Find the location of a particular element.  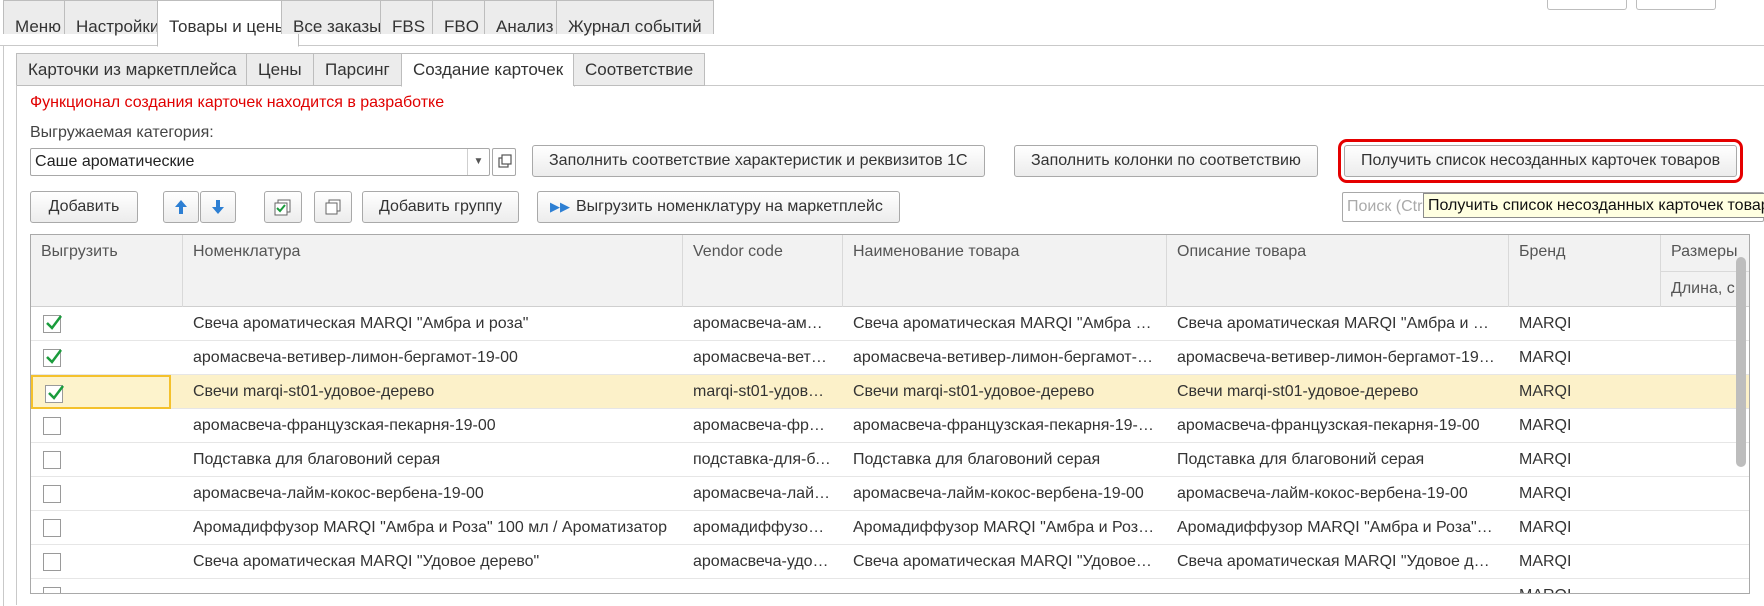

export-to-marketplace-button: ▶▶ Выгрузить номенклатуру на маркетплейс is located at coordinates (718, 207).